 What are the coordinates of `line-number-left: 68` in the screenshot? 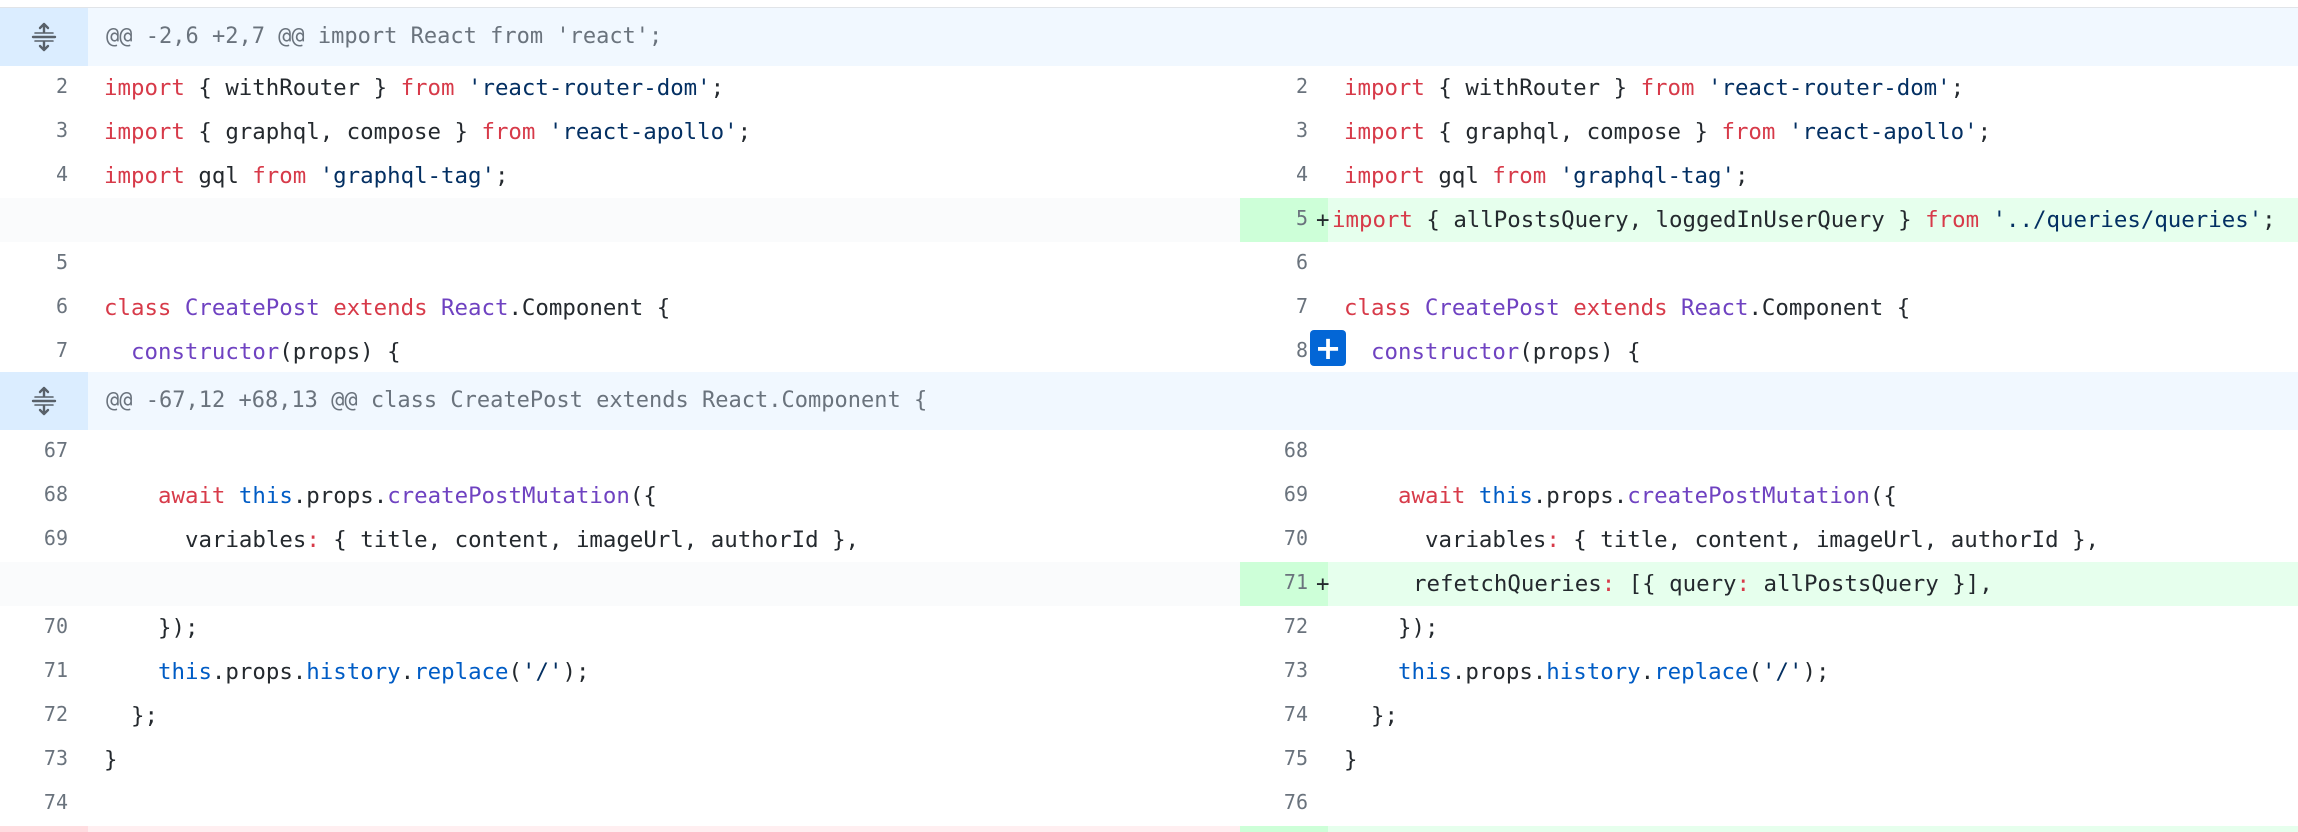 It's located at (44, 496).